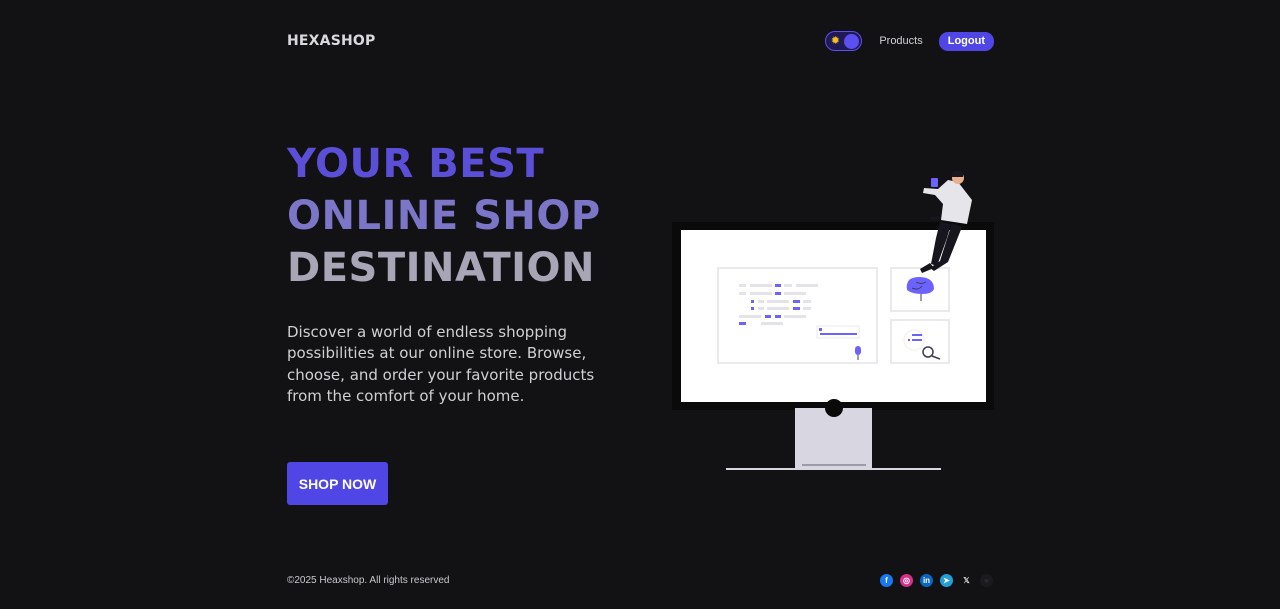 This screenshot has height=609, width=1280. I want to click on nav-bar: ✹ Products Logout, so click(909, 41).